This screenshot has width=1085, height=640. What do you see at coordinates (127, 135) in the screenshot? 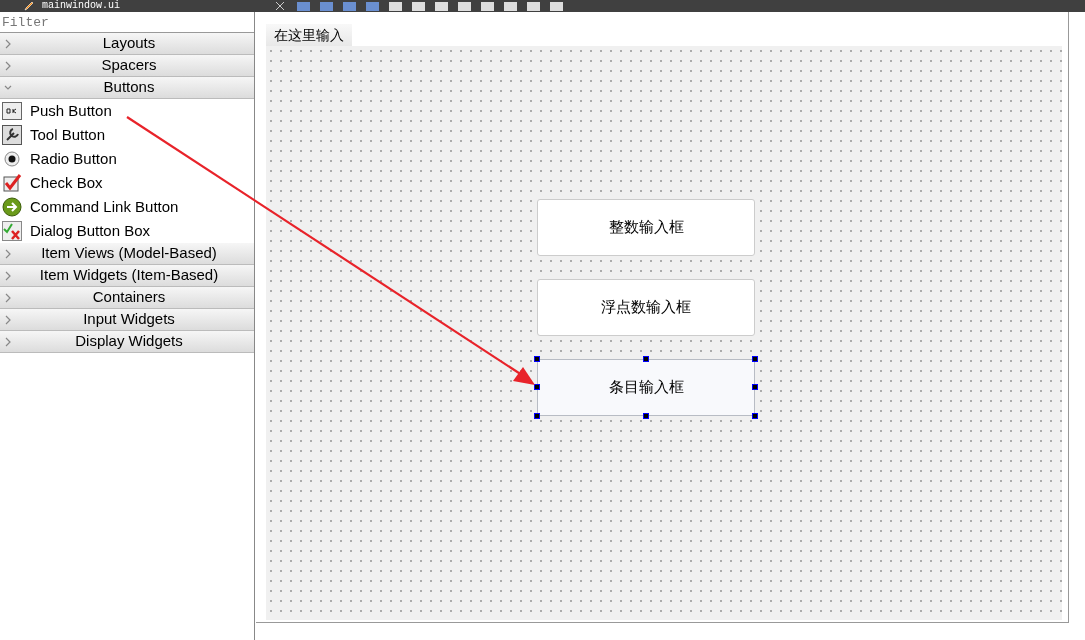
I see `widget-list-item: Tool Button` at bounding box center [127, 135].